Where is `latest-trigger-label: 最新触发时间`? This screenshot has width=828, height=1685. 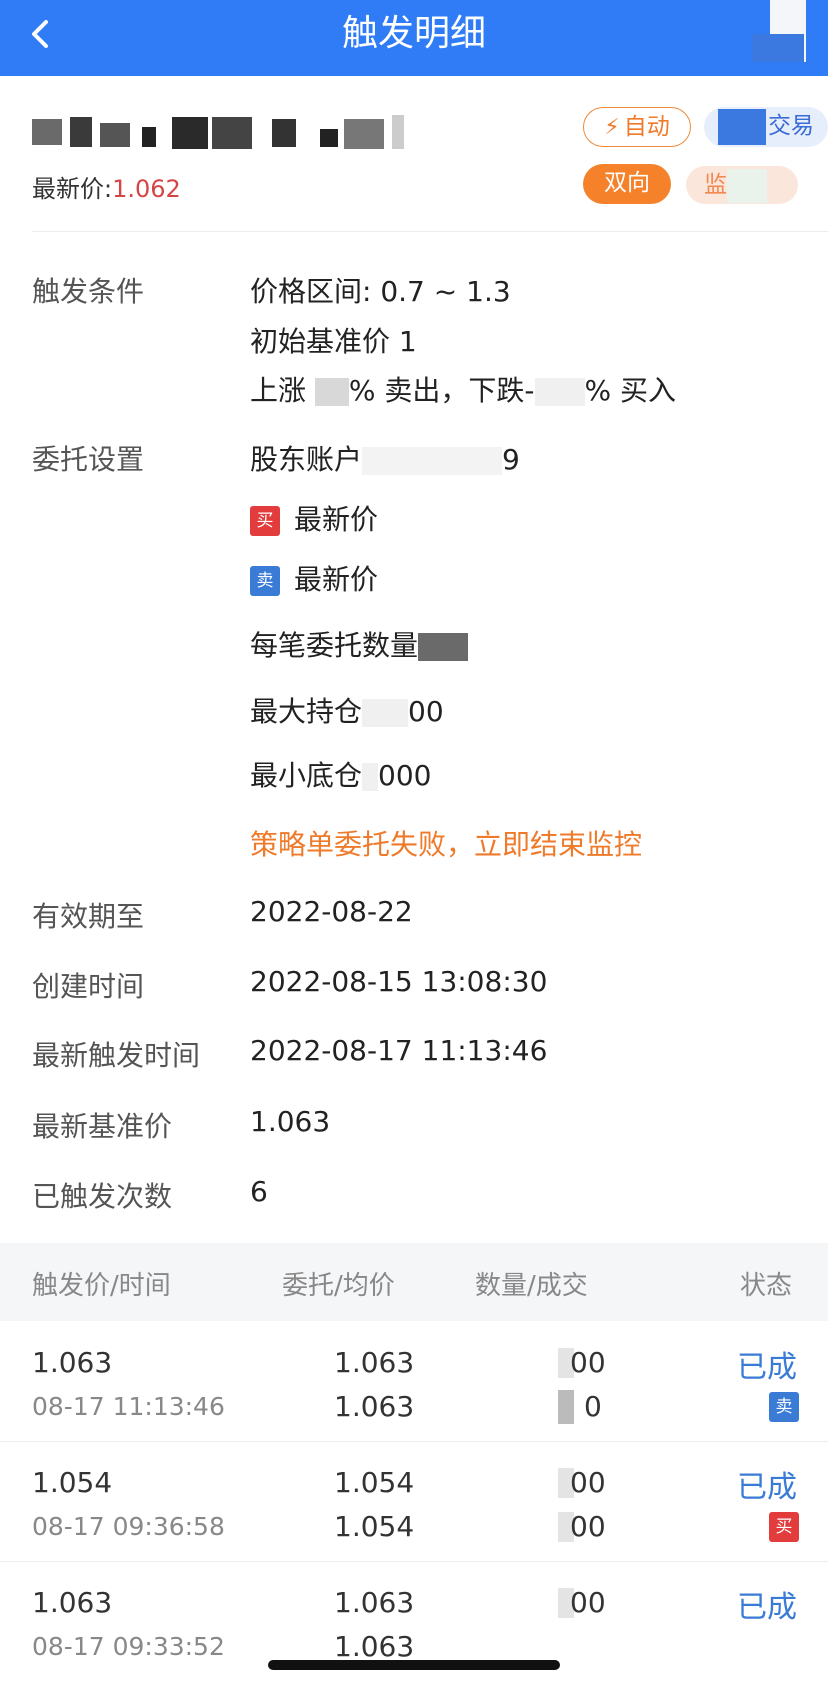
latest-trigger-label: 最新触发时间 is located at coordinates (116, 1055).